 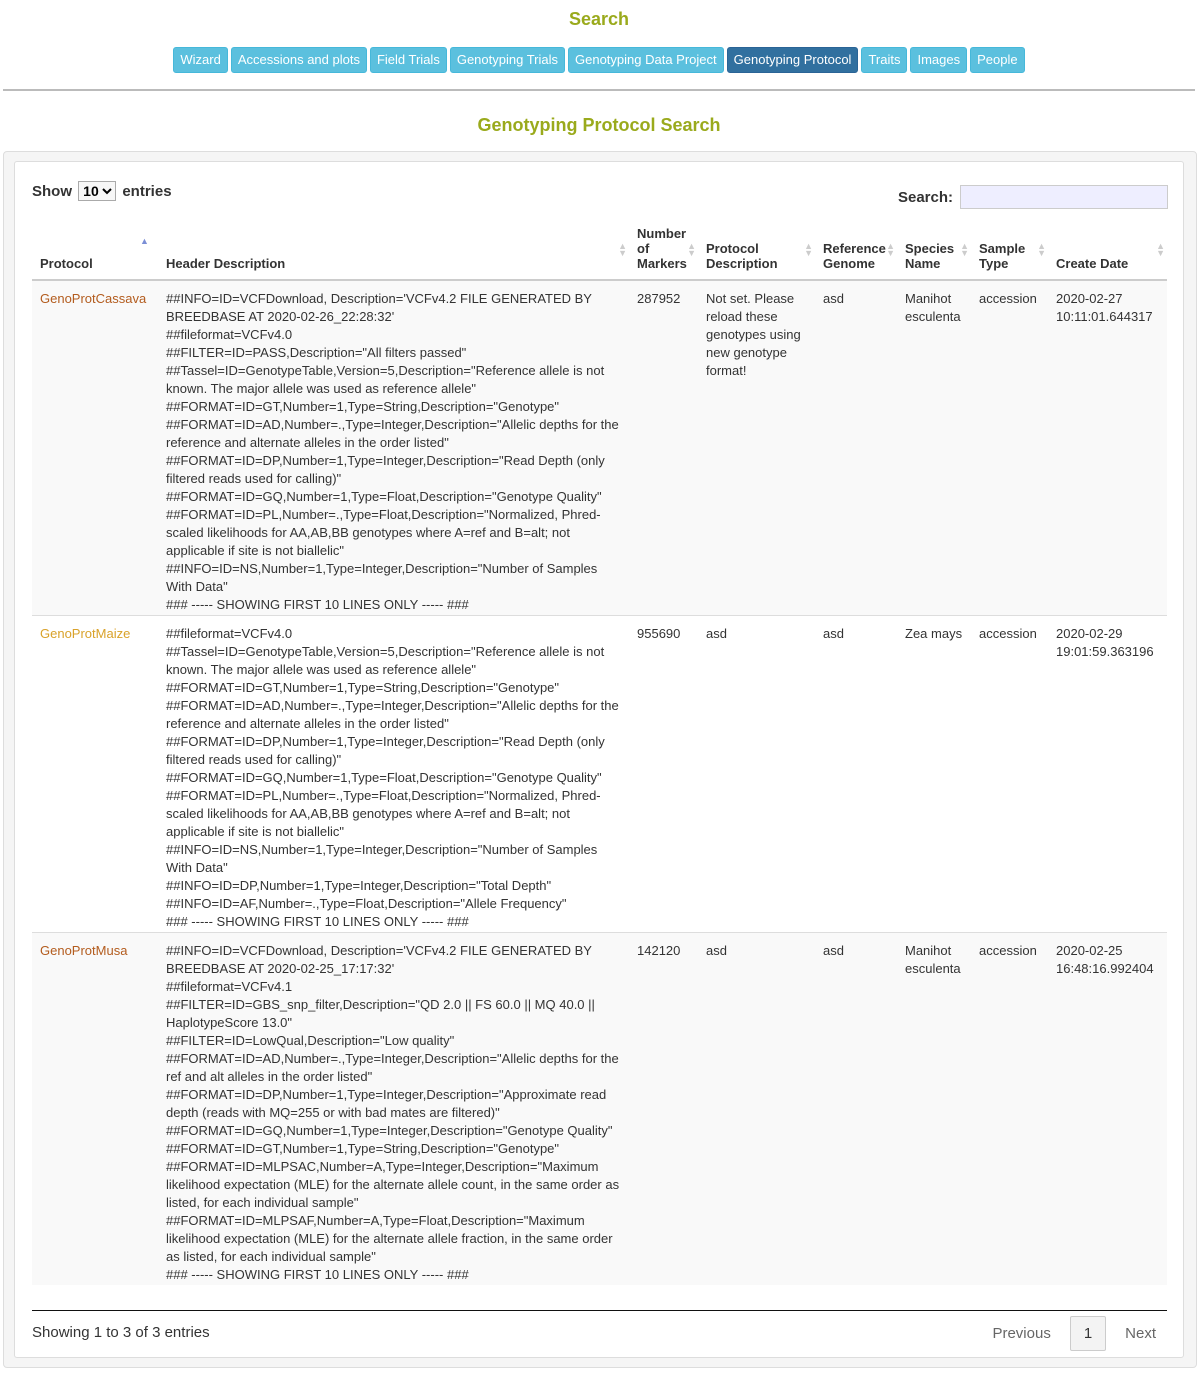 I want to click on nav-button-wizard: Wizard, so click(x=200, y=60).